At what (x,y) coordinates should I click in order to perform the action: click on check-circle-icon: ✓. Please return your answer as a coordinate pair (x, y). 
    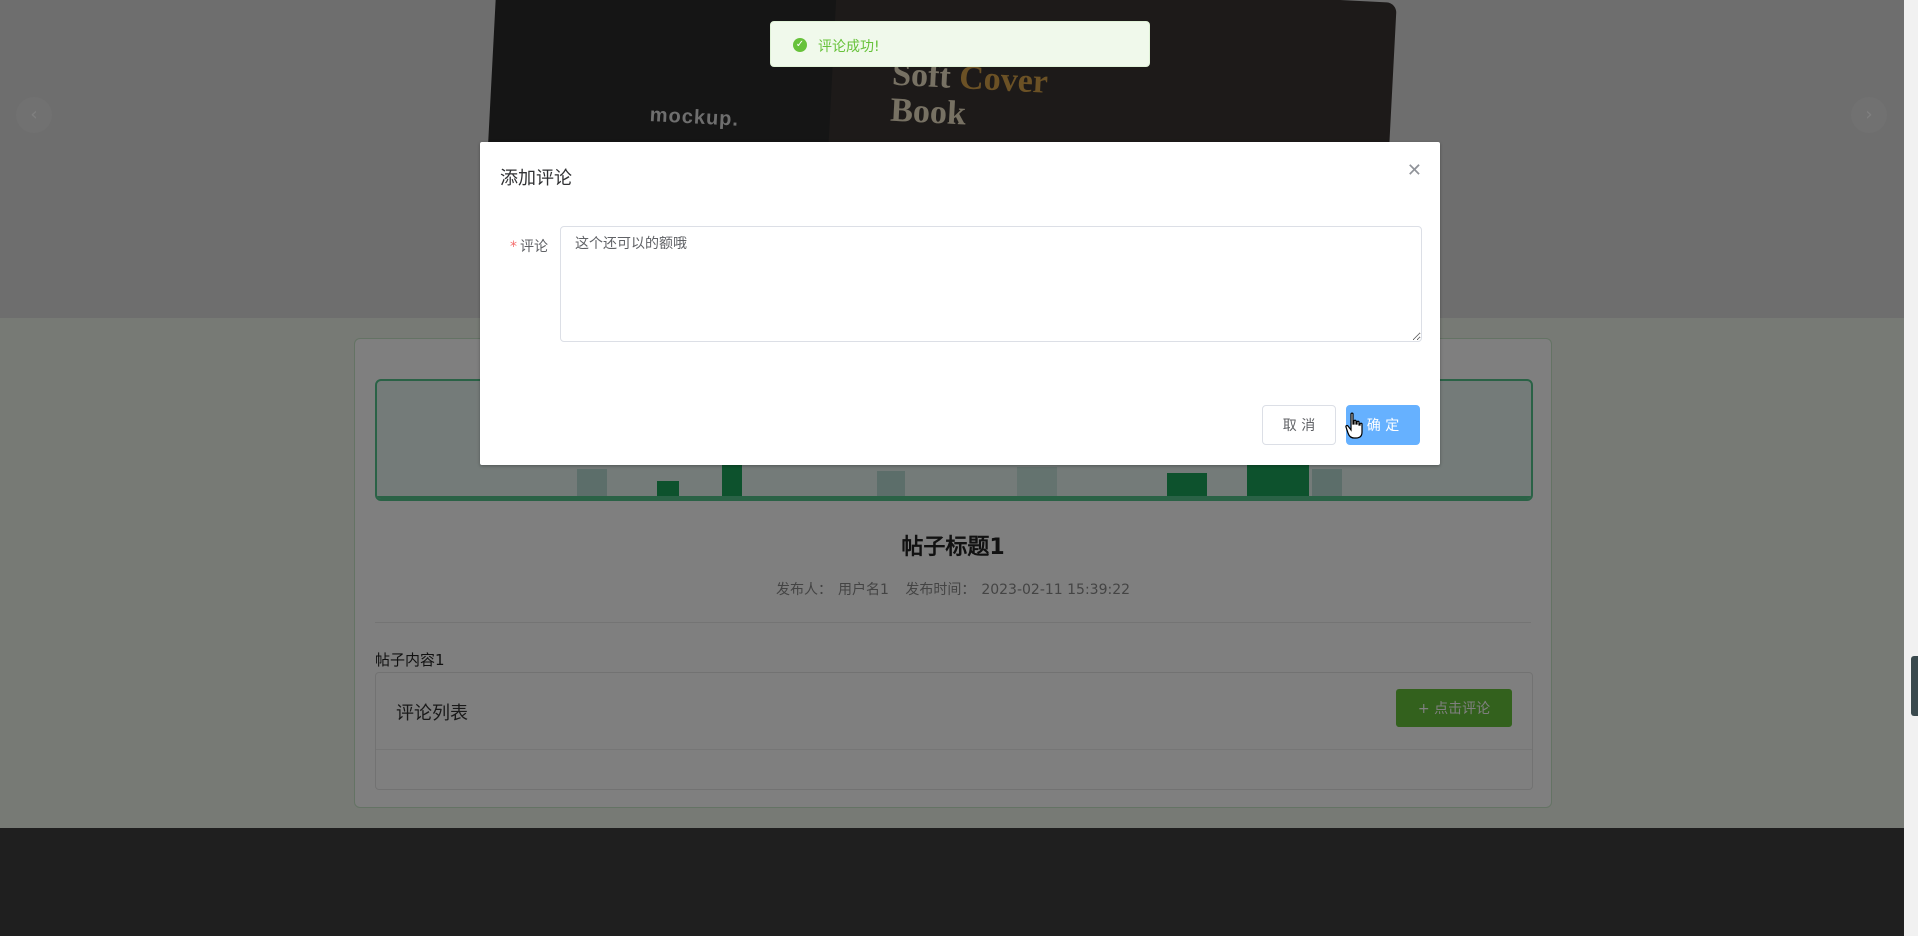
    Looking at the image, I should click on (800, 45).